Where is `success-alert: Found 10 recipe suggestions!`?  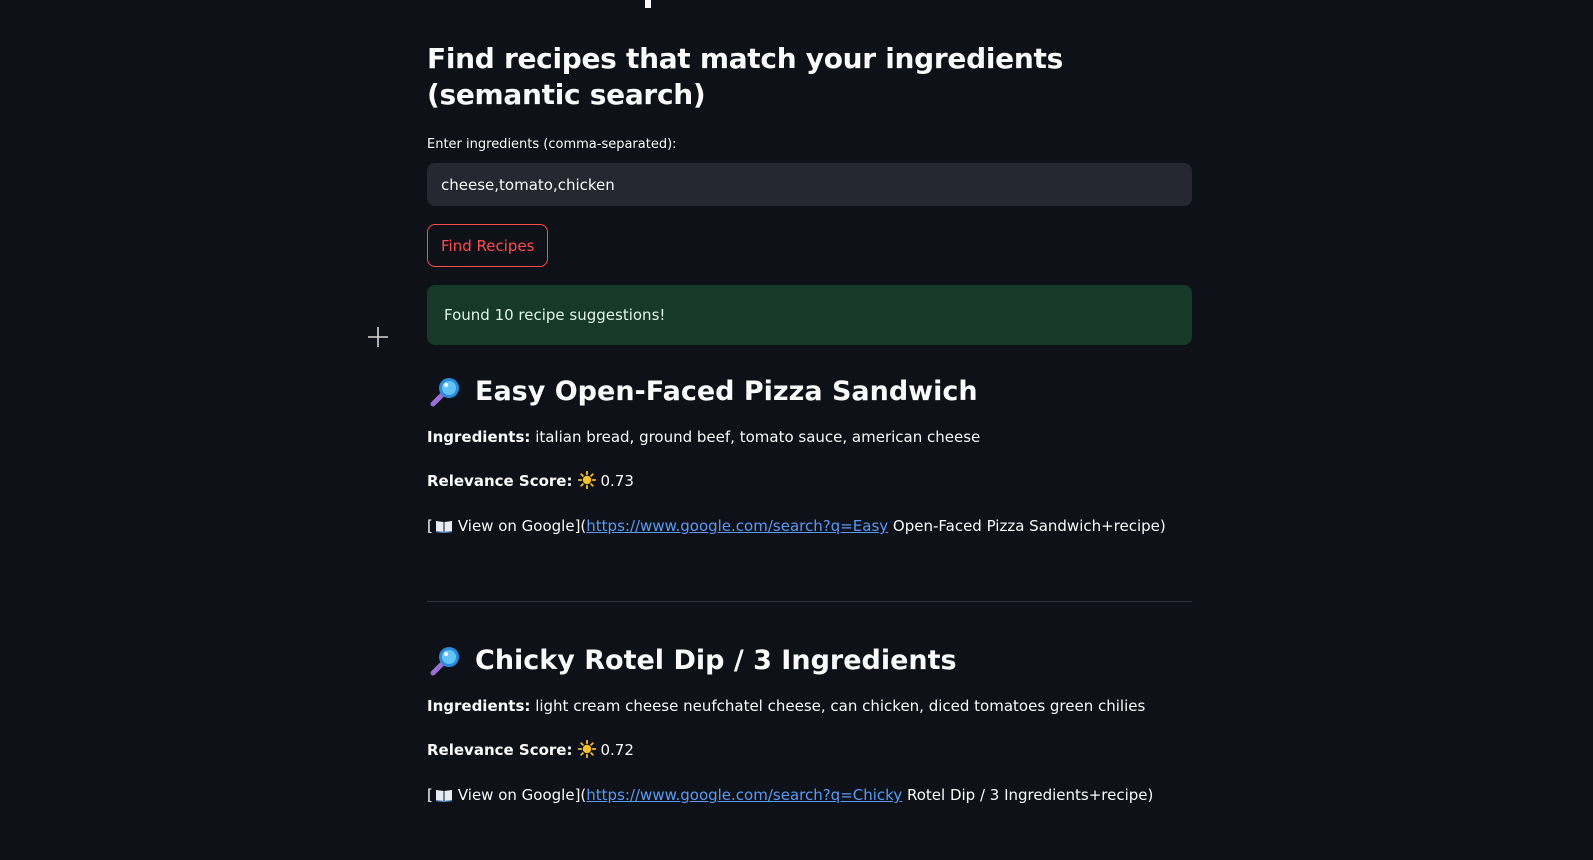
success-alert: Found 10 recipe suggestions! is located at coordinates (809, 315).